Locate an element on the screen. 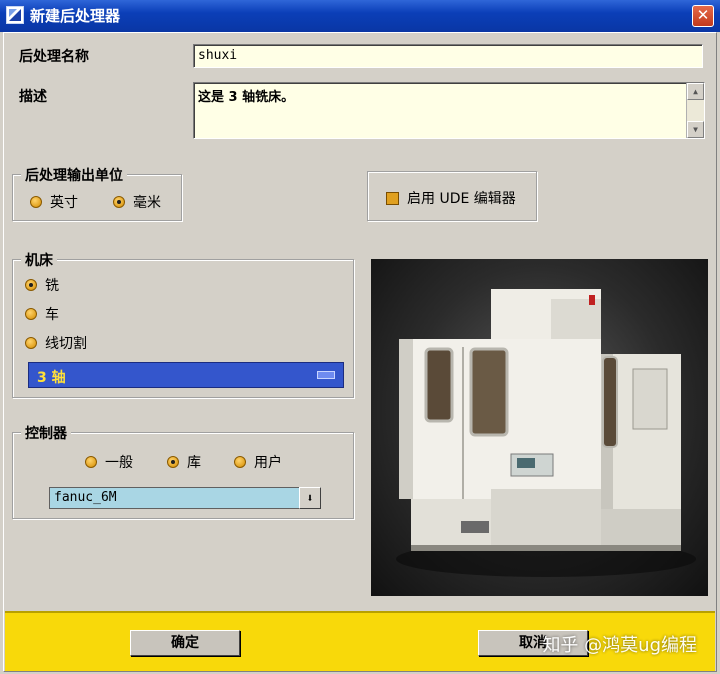 This screenshot has width=720, height=674. output-units-group: 后处理输出单位 英寸 毫米 is located at coordinates (97, 193).